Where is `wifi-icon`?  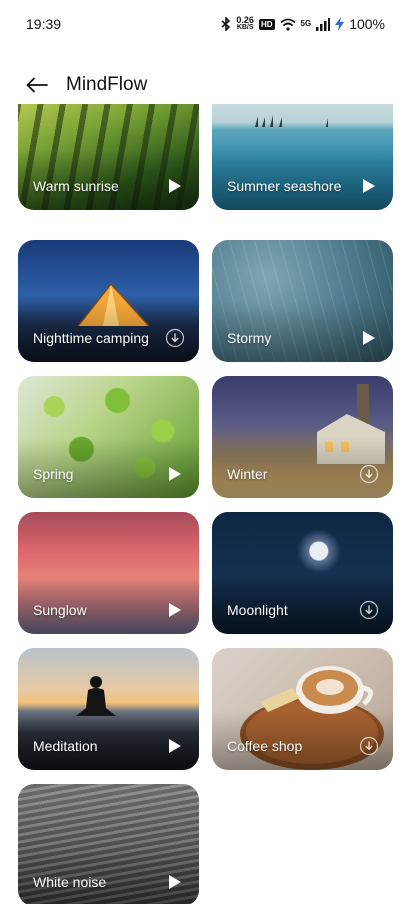
wifi-icon is located at coordinates (287, 24).